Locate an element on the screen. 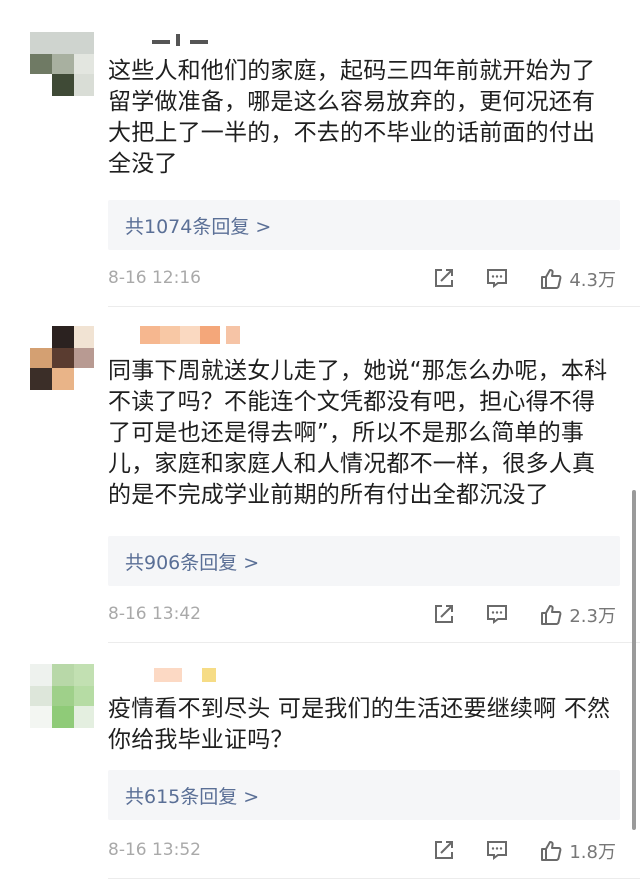 The image size is (640, 884). comment-meta: 8-16 13:42 2.3万 is located at coordinates (364, 615).